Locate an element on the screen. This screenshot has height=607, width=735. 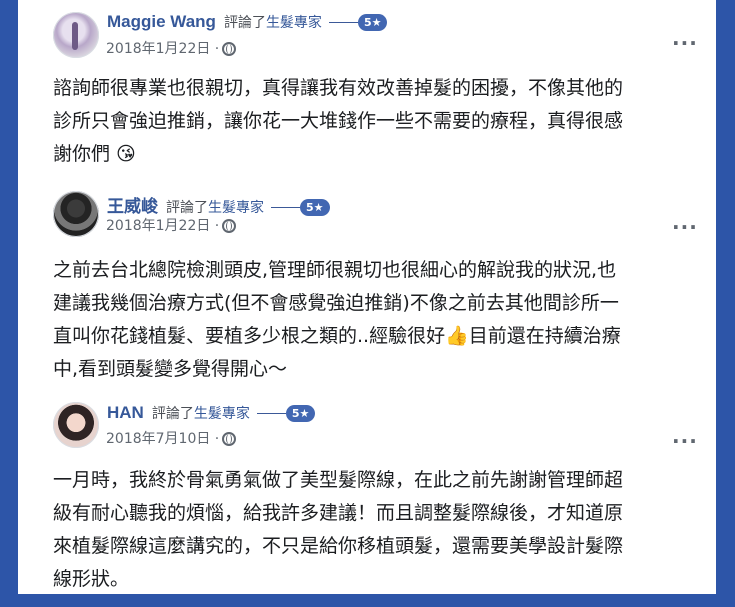
review-text-line: 一月時，我終於骨氣勇氣做了美型髮際線，在此之前先謝謝管理師超 is located at coordinates (338, 480).